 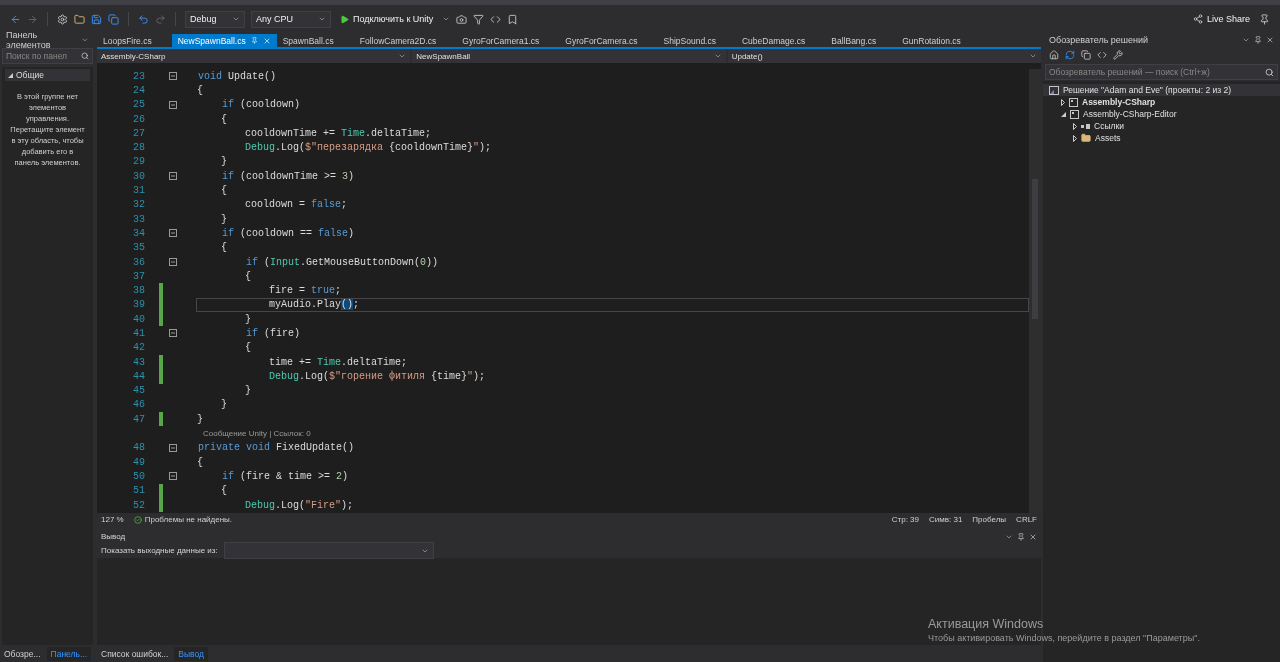 I want to click on code-line: if (cooldown), so click(x=261, y=105).